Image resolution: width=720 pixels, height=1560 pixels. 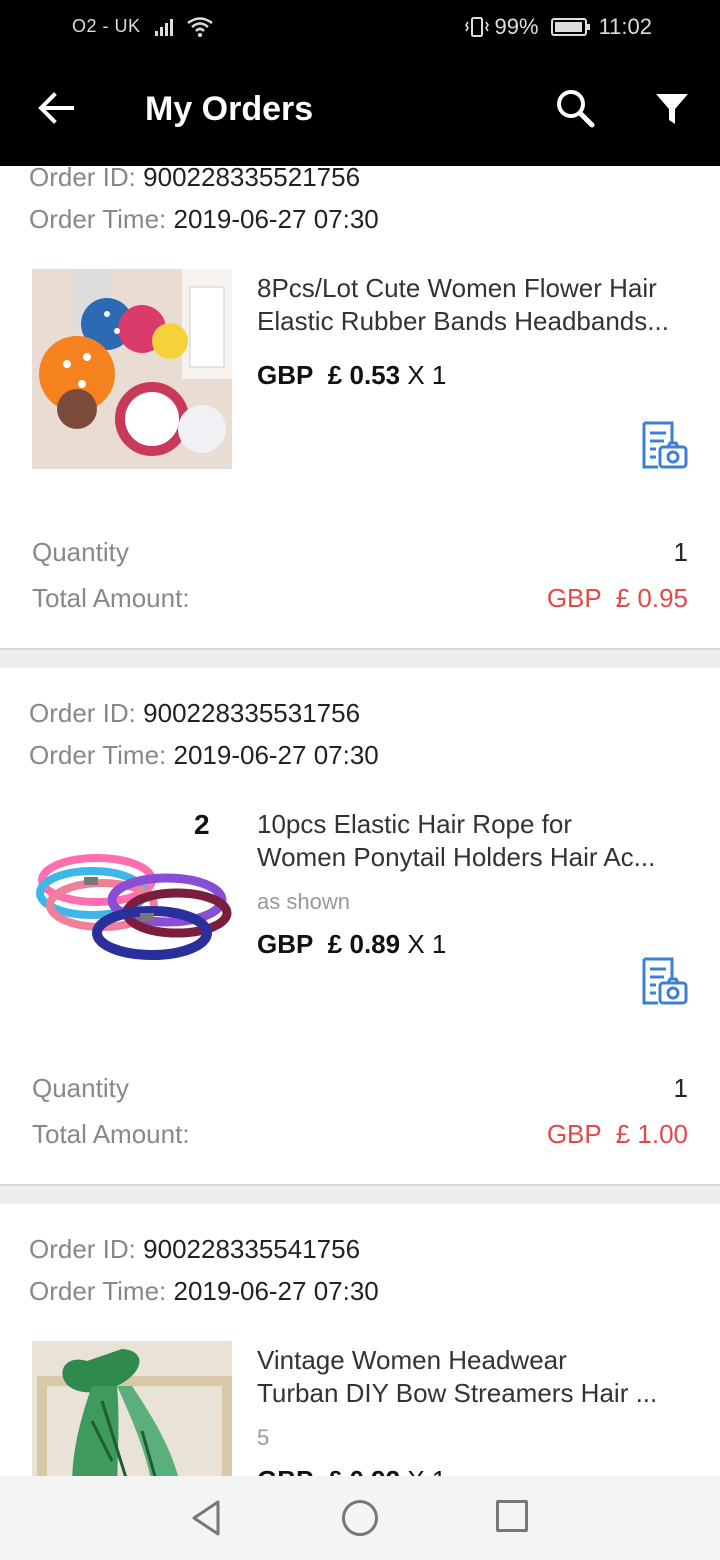 I want to click on search-icon, so click(x=575, y=108).